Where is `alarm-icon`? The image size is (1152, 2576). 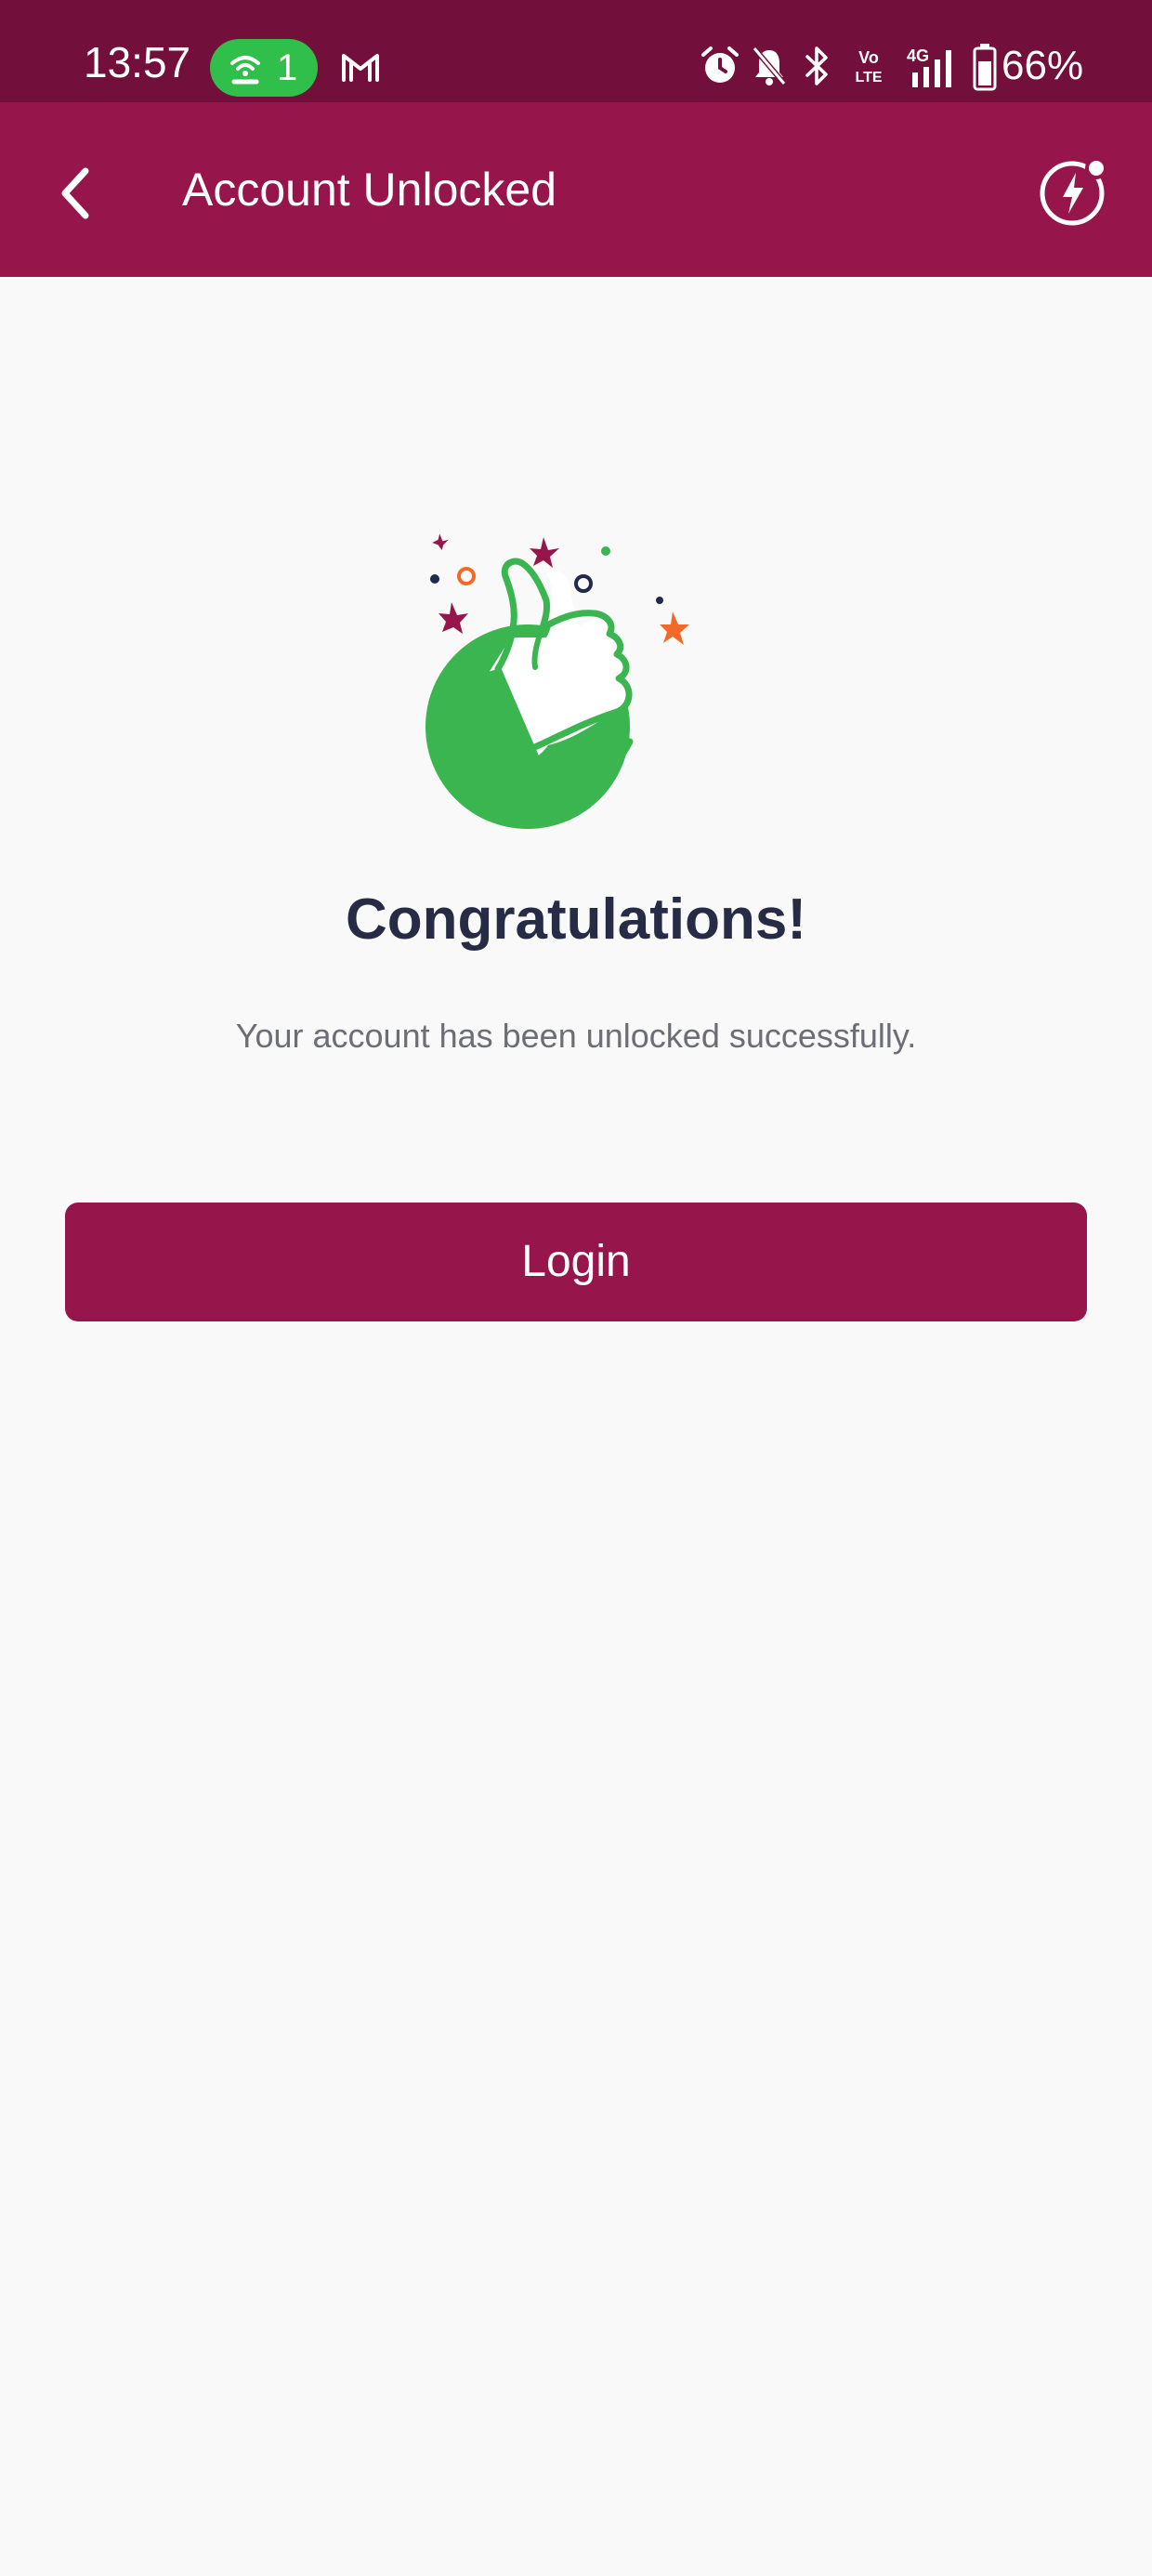 alarm-icon is located at coordinates (720, 64).